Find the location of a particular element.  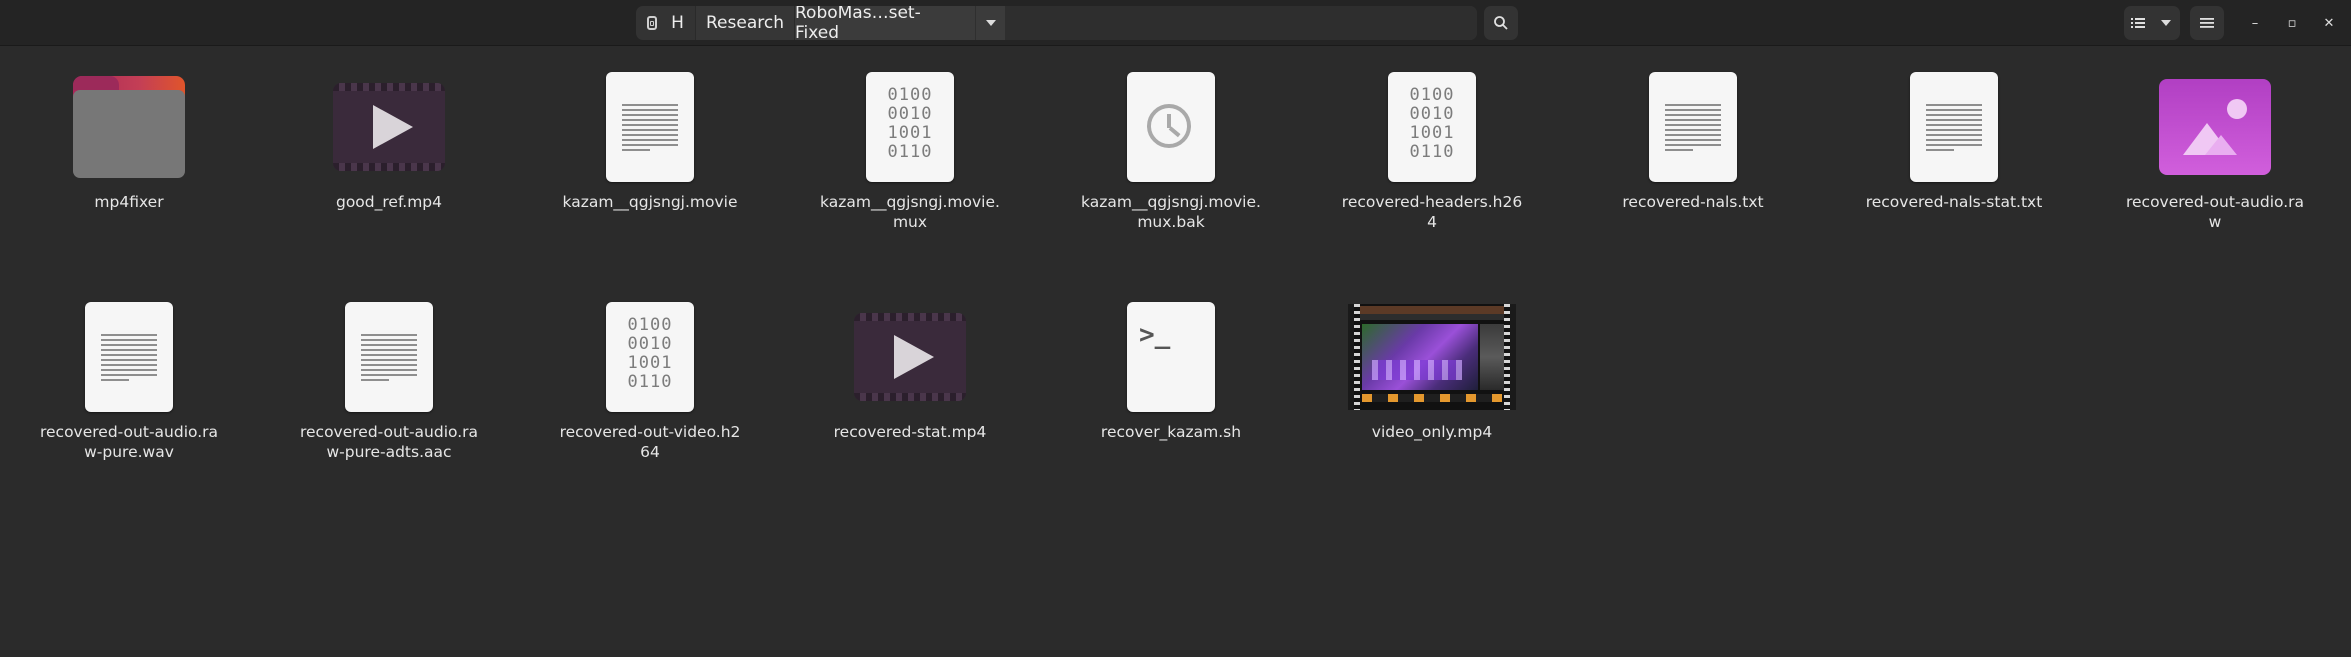

path-segment-current: RoboMas…set-Fixed is located at coordinates (885, 23).